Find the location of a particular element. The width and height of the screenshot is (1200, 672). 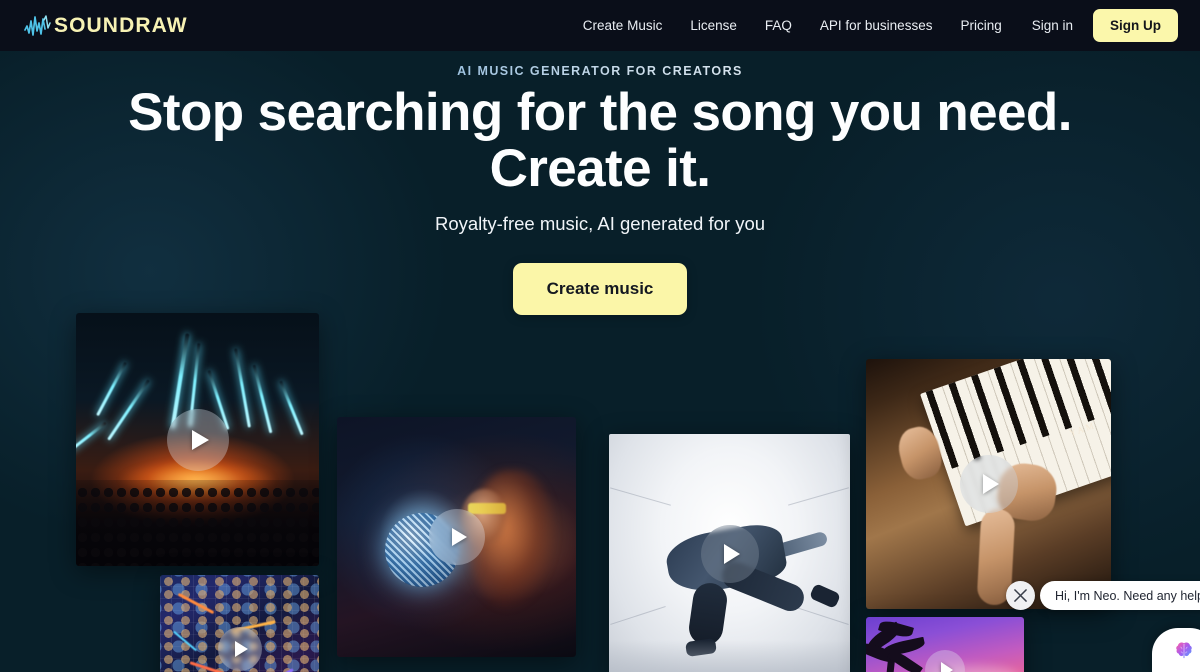

nav-license: License is located at coordinates (713, 25).